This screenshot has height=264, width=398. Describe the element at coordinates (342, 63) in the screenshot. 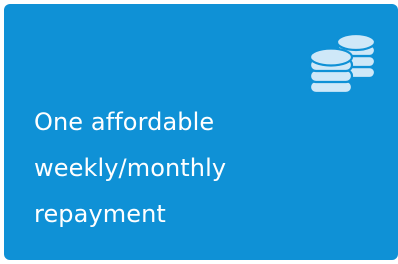

I see `coins-stack-icon` at that location.